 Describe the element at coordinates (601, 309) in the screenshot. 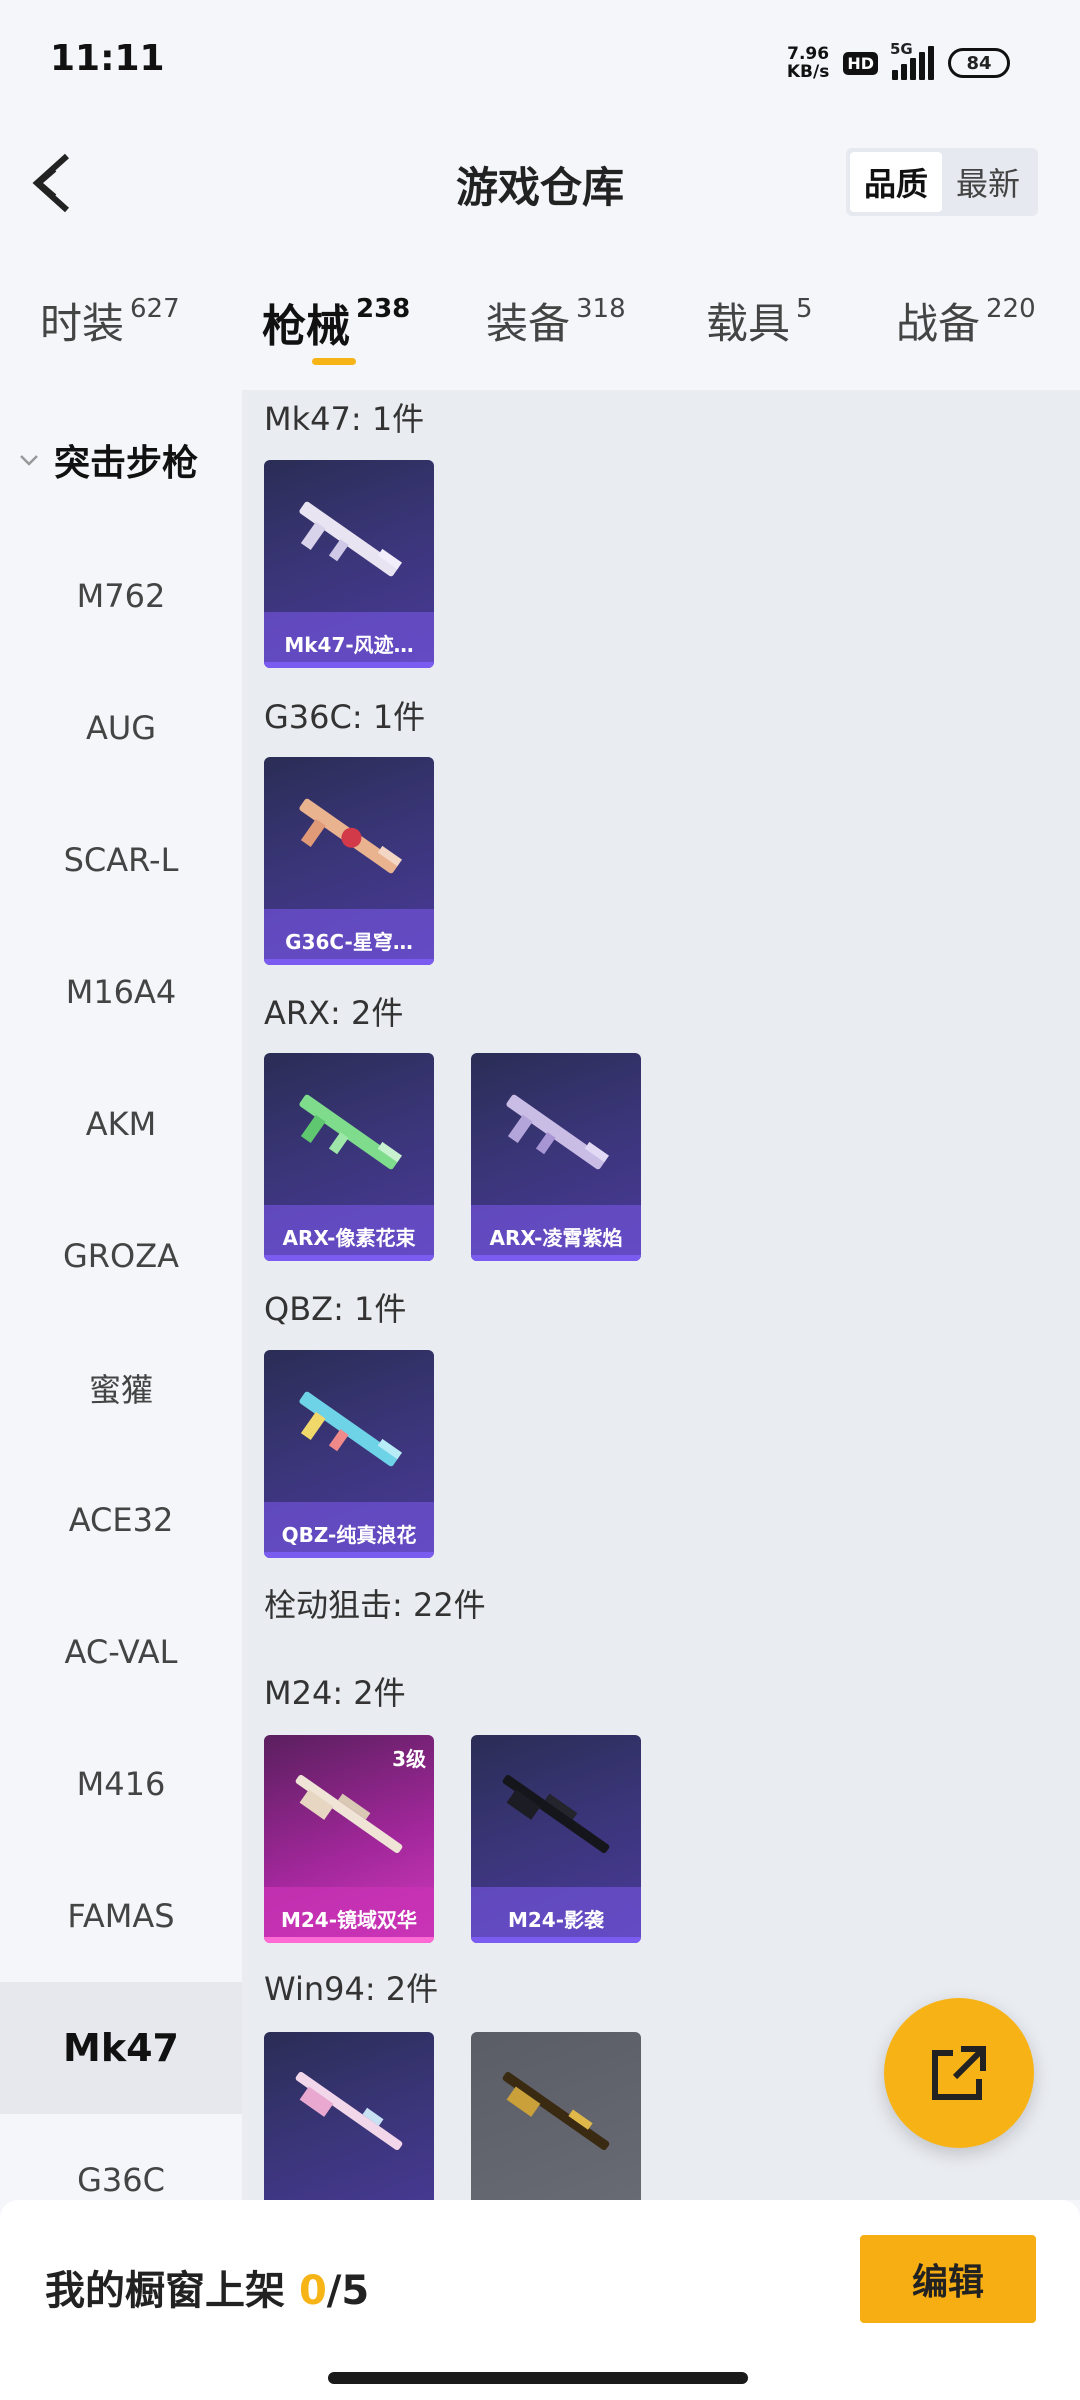

I see `tab-count: 318` at that location.